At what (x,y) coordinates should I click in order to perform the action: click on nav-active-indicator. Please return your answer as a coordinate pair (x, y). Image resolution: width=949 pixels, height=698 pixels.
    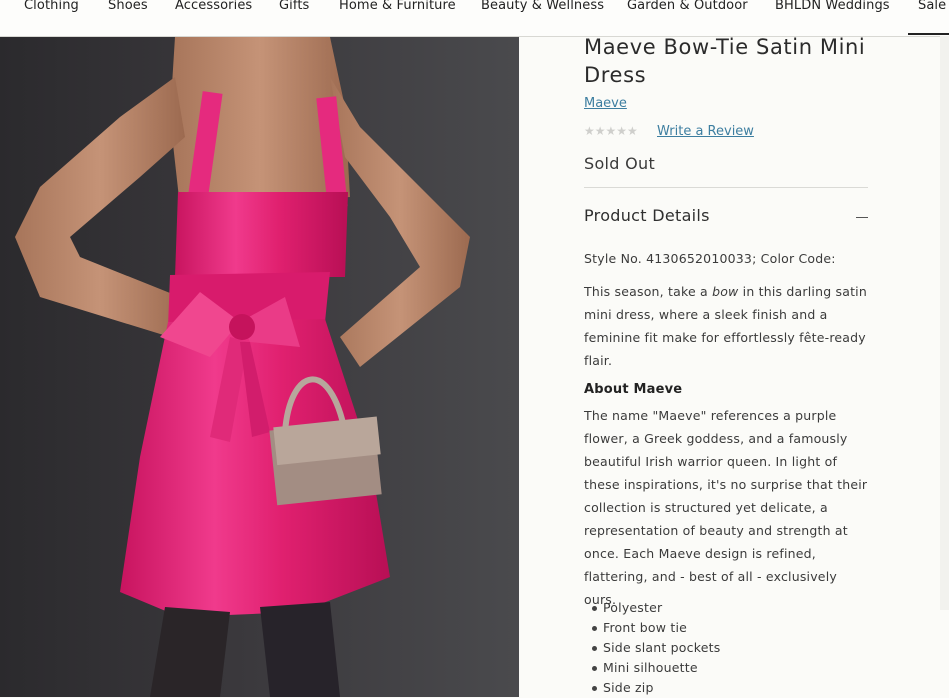
    Looking at the image, I should click on (928, 34).